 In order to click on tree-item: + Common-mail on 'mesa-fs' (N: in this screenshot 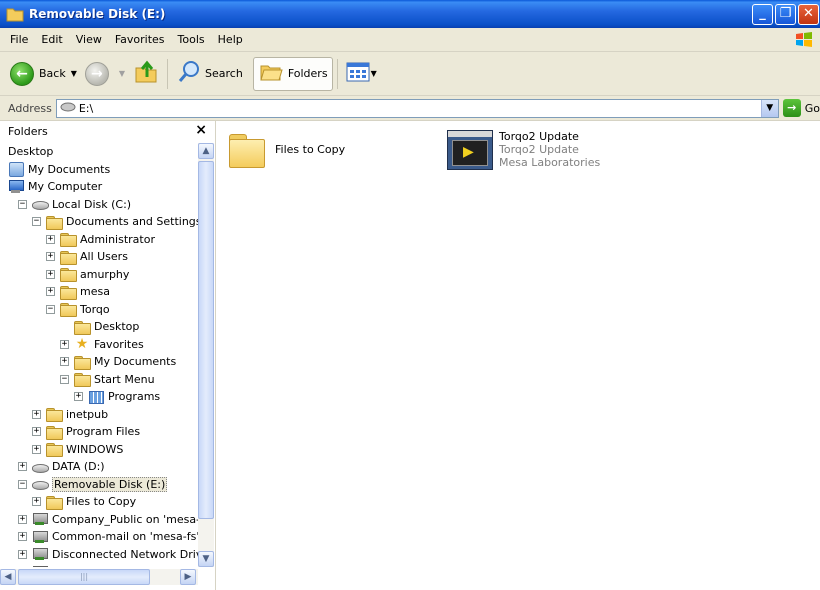, I will do `click(108, 536)`.